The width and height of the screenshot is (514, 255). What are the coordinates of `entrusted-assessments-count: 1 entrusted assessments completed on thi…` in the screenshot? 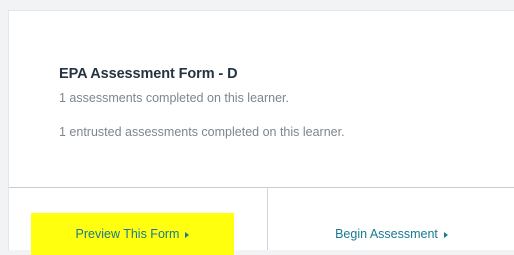 It's located at (202, 132).